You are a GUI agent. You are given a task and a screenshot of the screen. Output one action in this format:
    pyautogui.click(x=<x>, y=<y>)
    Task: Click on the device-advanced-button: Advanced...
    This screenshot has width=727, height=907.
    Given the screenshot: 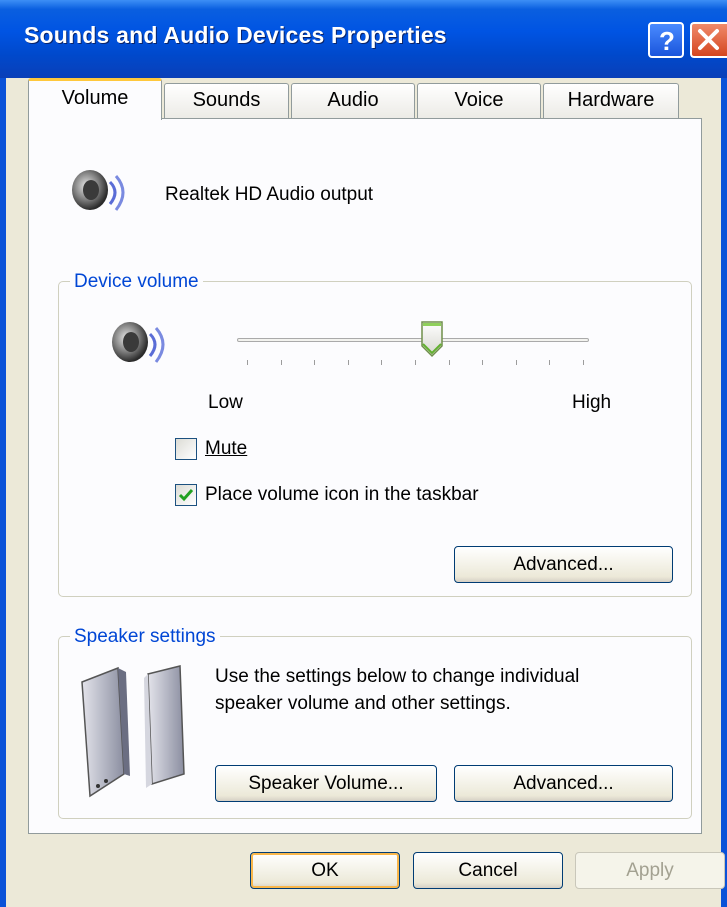 What is the action you would take?
    pyautogui.click(x=563, y=564)
    